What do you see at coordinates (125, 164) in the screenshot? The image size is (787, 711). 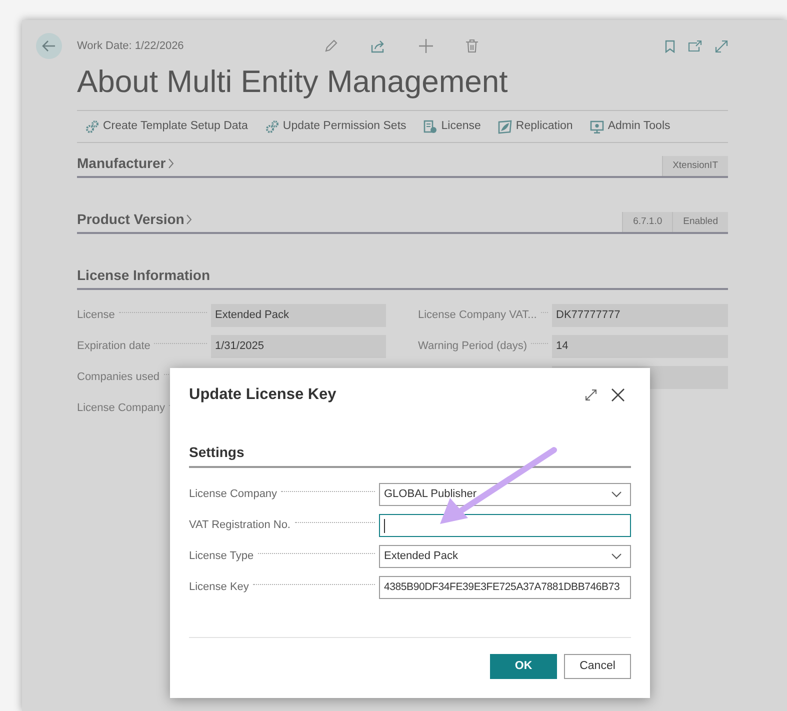 I see `section-header: Manufacturer` at bounding box center [125, 164].